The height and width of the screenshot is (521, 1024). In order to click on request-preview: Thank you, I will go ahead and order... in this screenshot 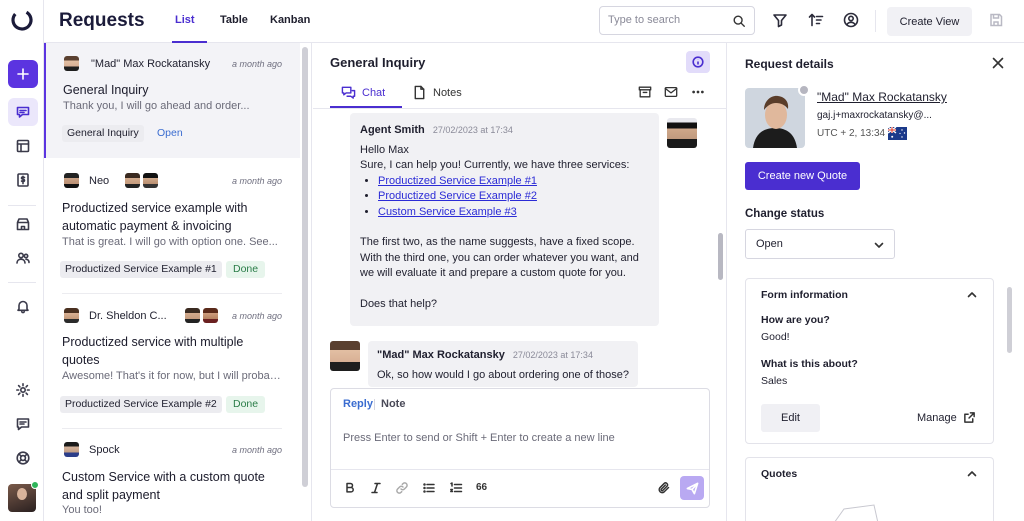, I will do `click(156, 106)`.